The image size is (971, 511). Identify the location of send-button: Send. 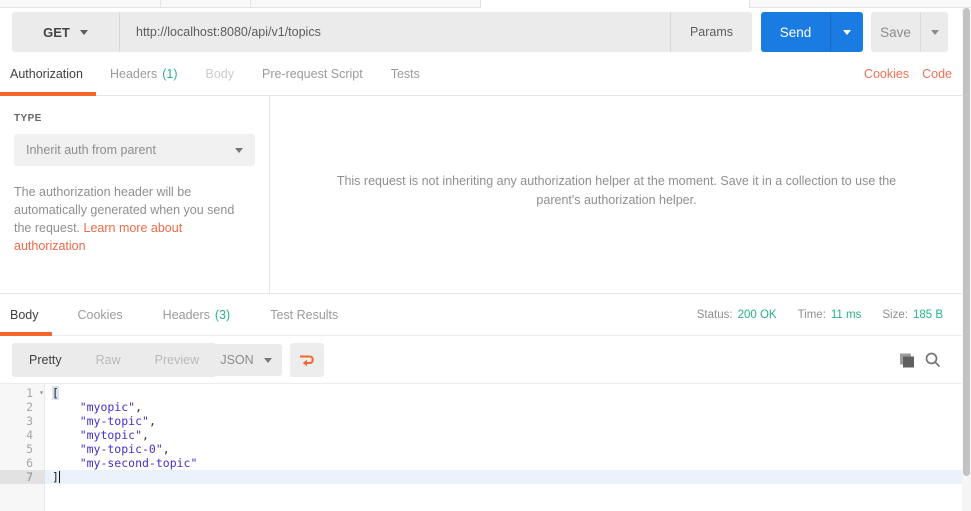
(796, 32).